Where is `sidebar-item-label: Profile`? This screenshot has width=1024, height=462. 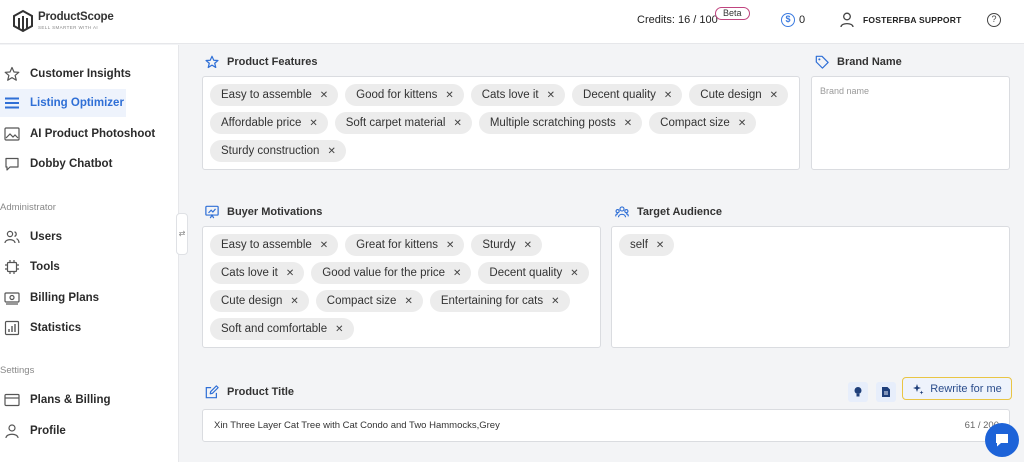
sidebar-item-label: Profile is located at coordinates (48, 431).